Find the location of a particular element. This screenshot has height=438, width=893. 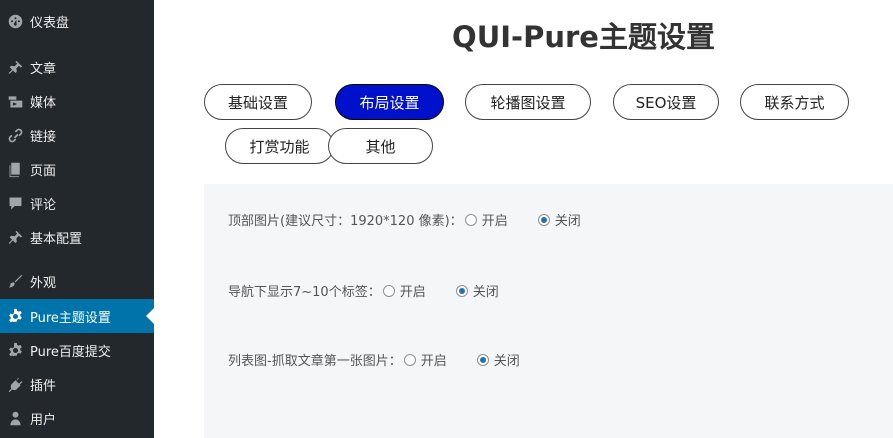

tab-carousel-settings: 轮播图设置 is located at coordinates (528, 102).